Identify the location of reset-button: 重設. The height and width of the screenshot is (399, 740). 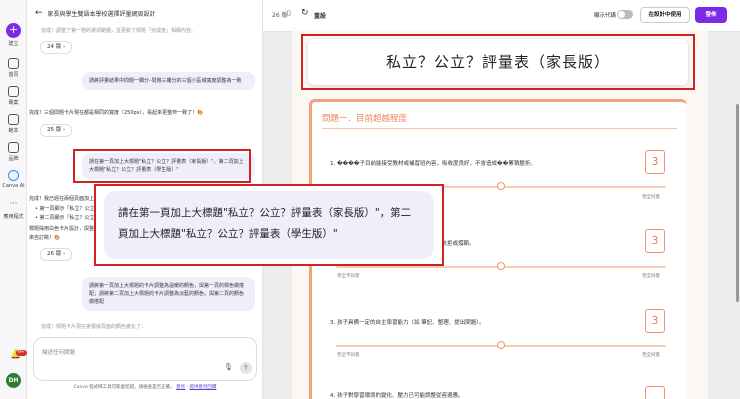
(320, 15).